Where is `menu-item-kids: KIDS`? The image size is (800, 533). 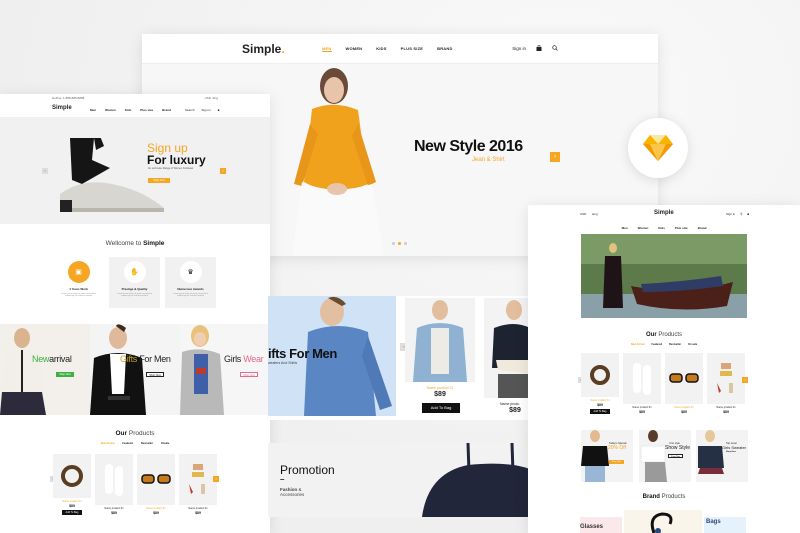 menu-item-kids: KIDS is located at coordinates (381, 49).